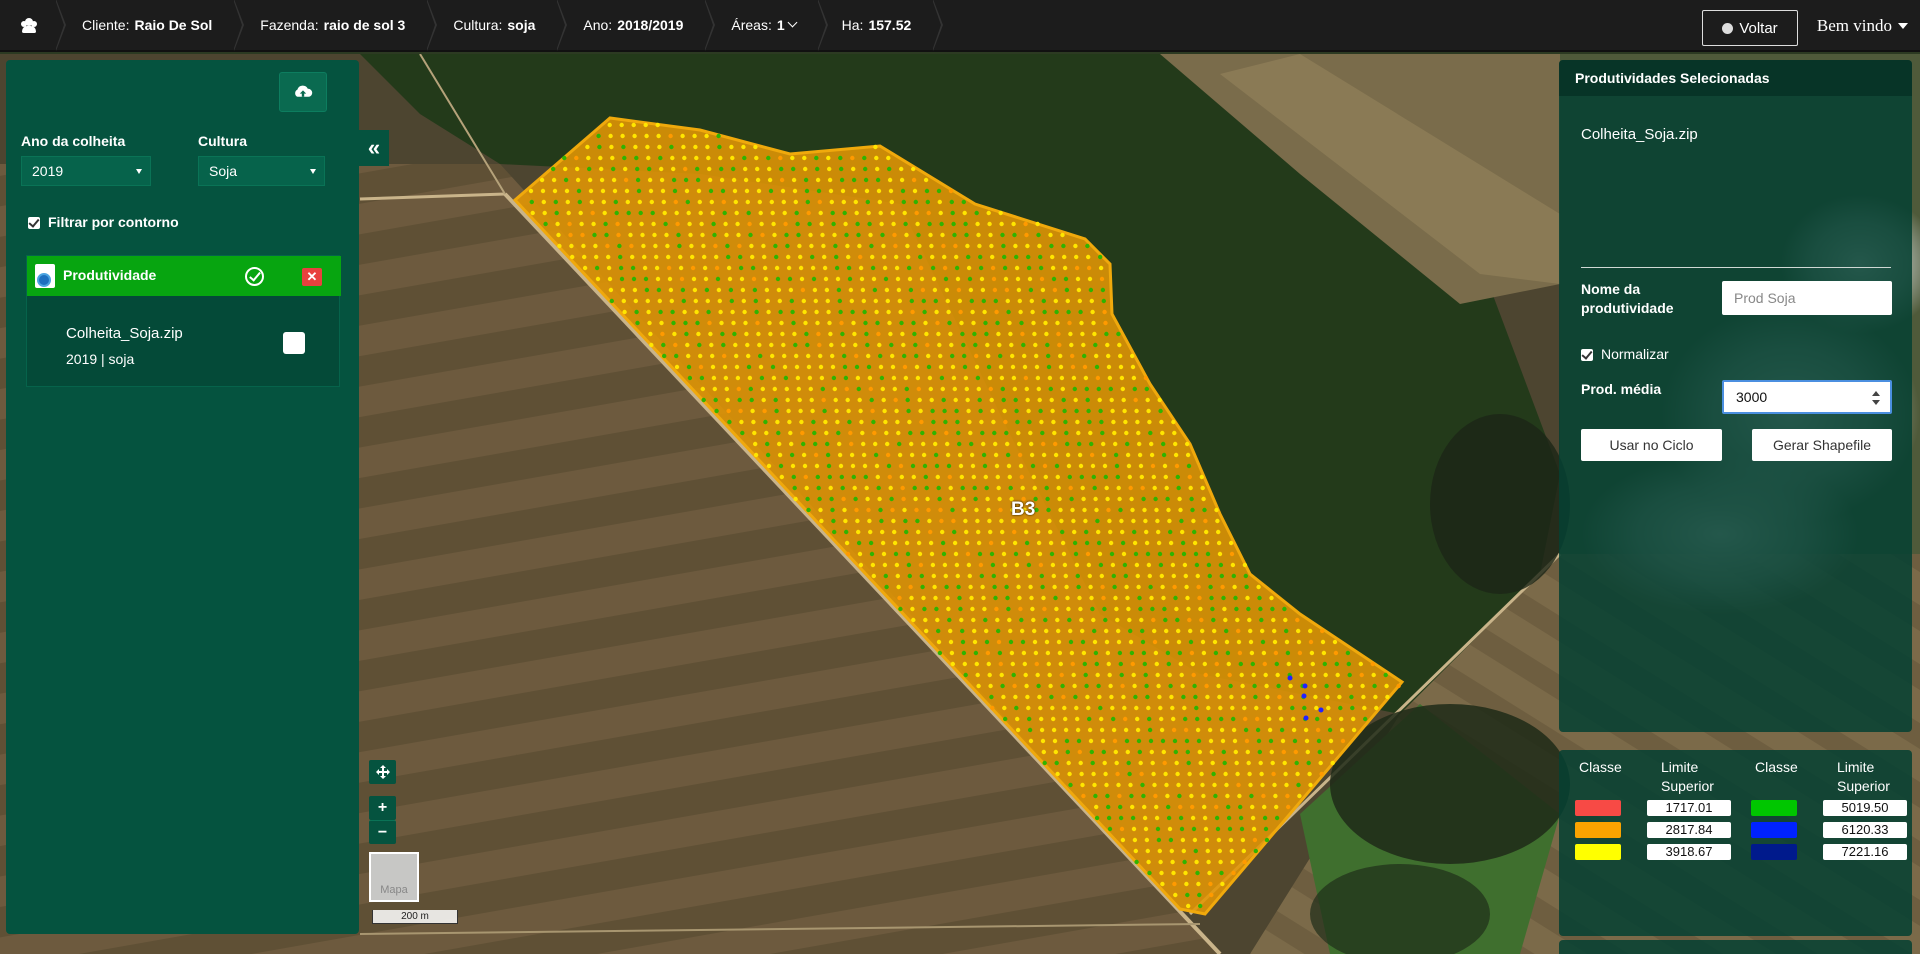 This screenshot has height=954, width=1920. I want to click on caret-down-icon, so click(1903, 26).